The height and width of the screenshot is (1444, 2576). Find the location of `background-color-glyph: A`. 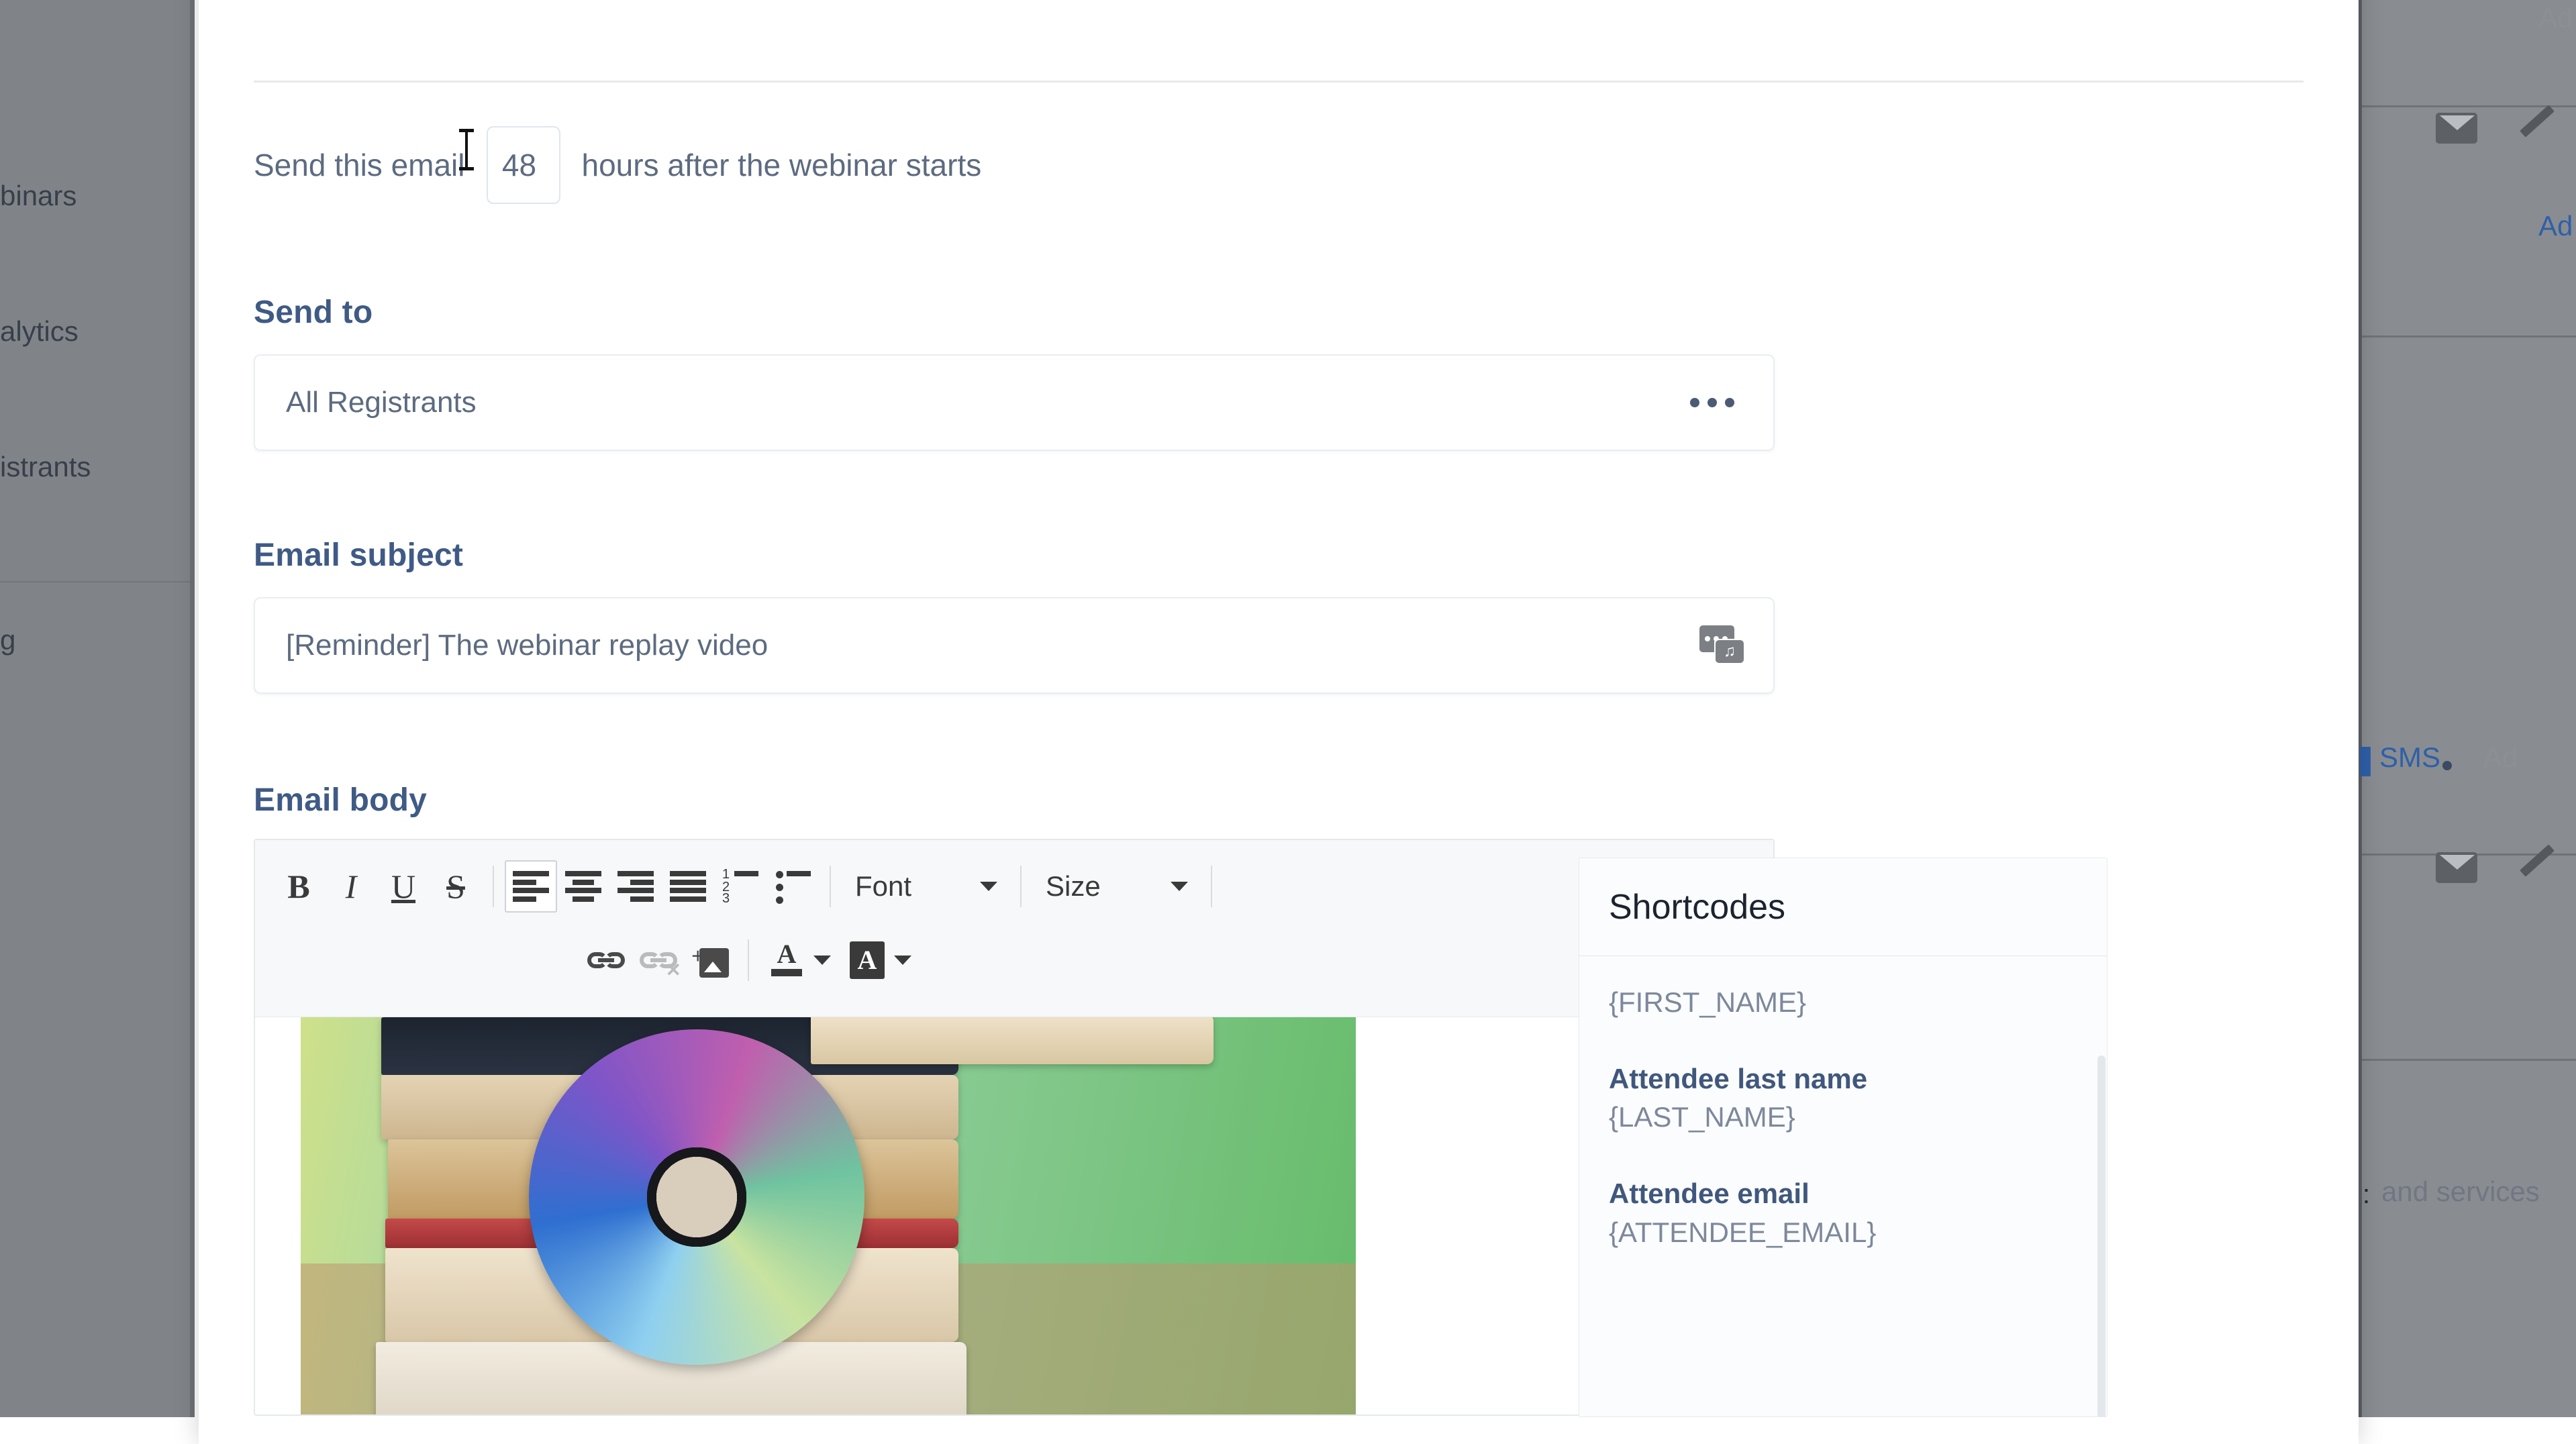

background-color-glyph: A is located at coordinates (867, 960).